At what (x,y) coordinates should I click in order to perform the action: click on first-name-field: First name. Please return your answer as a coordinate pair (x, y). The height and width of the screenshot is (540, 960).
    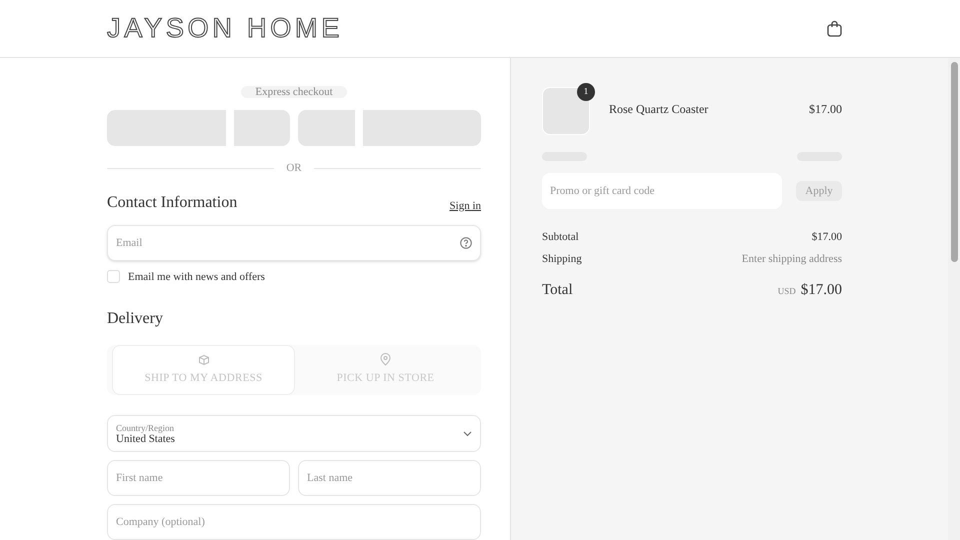
    Looking at the image, I should click on (198, 478).